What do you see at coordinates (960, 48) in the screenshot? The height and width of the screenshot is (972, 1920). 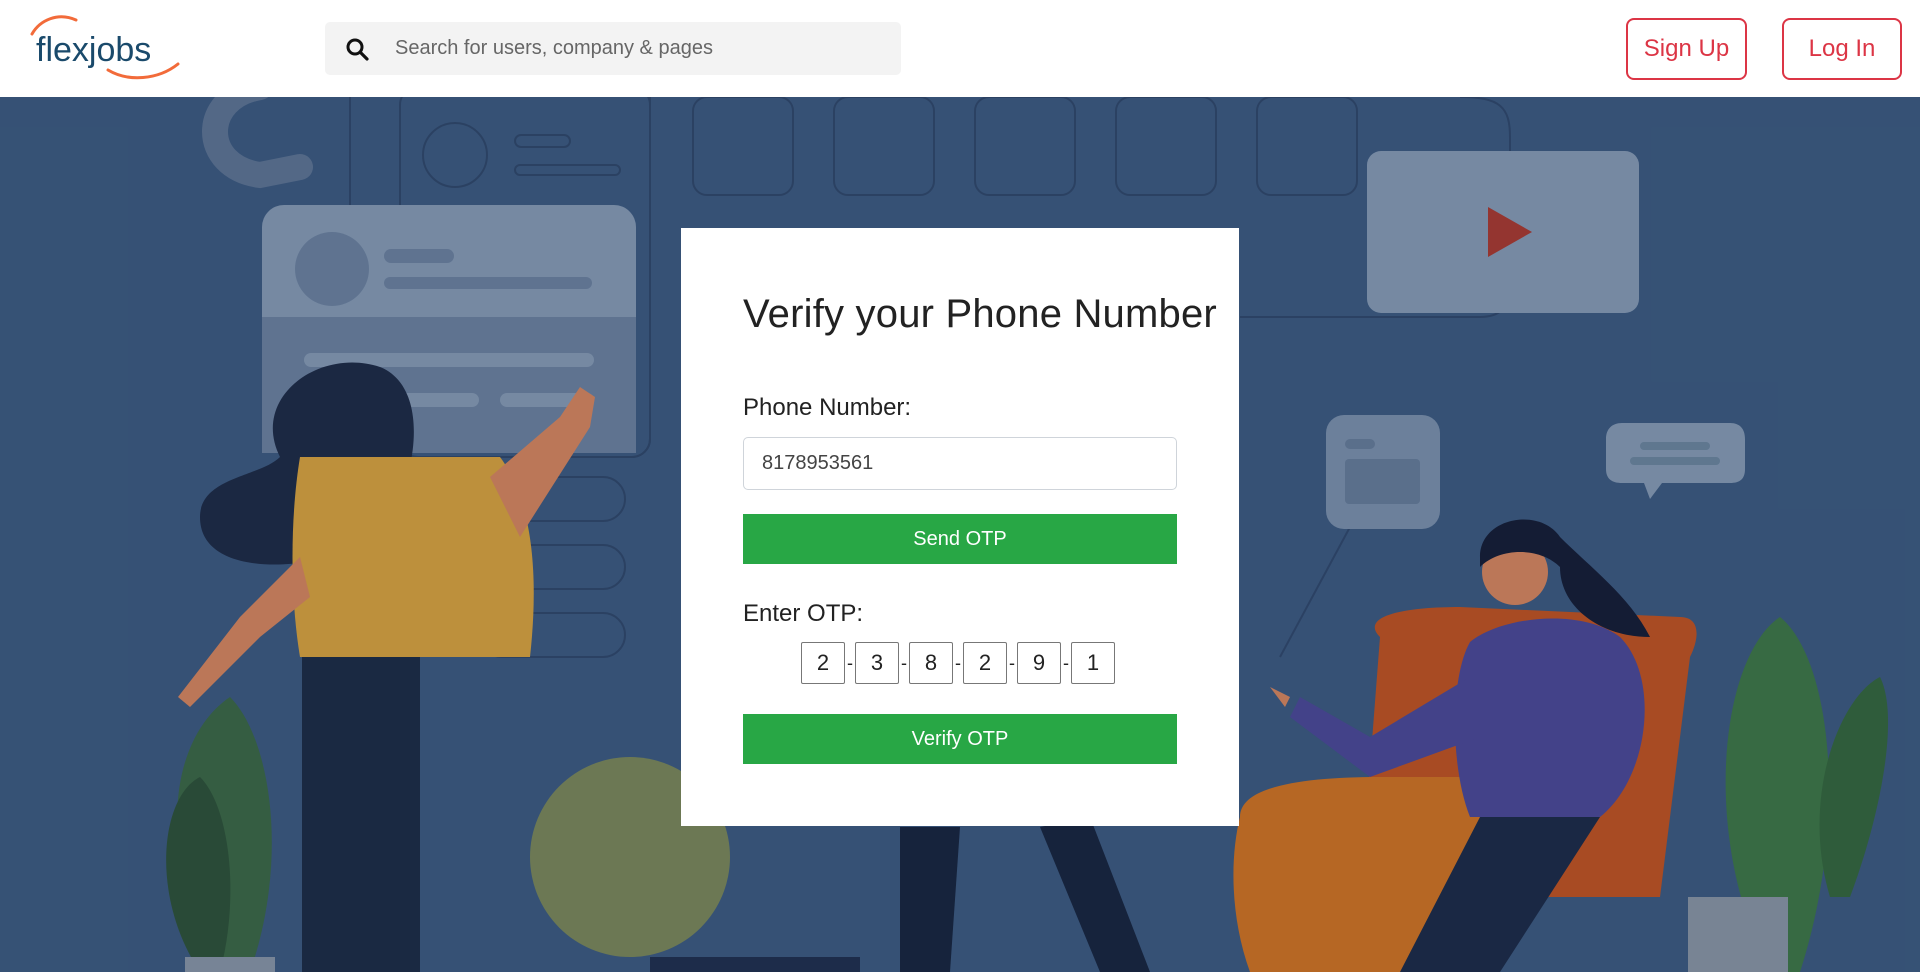 I see `top-navbar: flexjobs Sign Up Log In` at bounding box center [960, 48].